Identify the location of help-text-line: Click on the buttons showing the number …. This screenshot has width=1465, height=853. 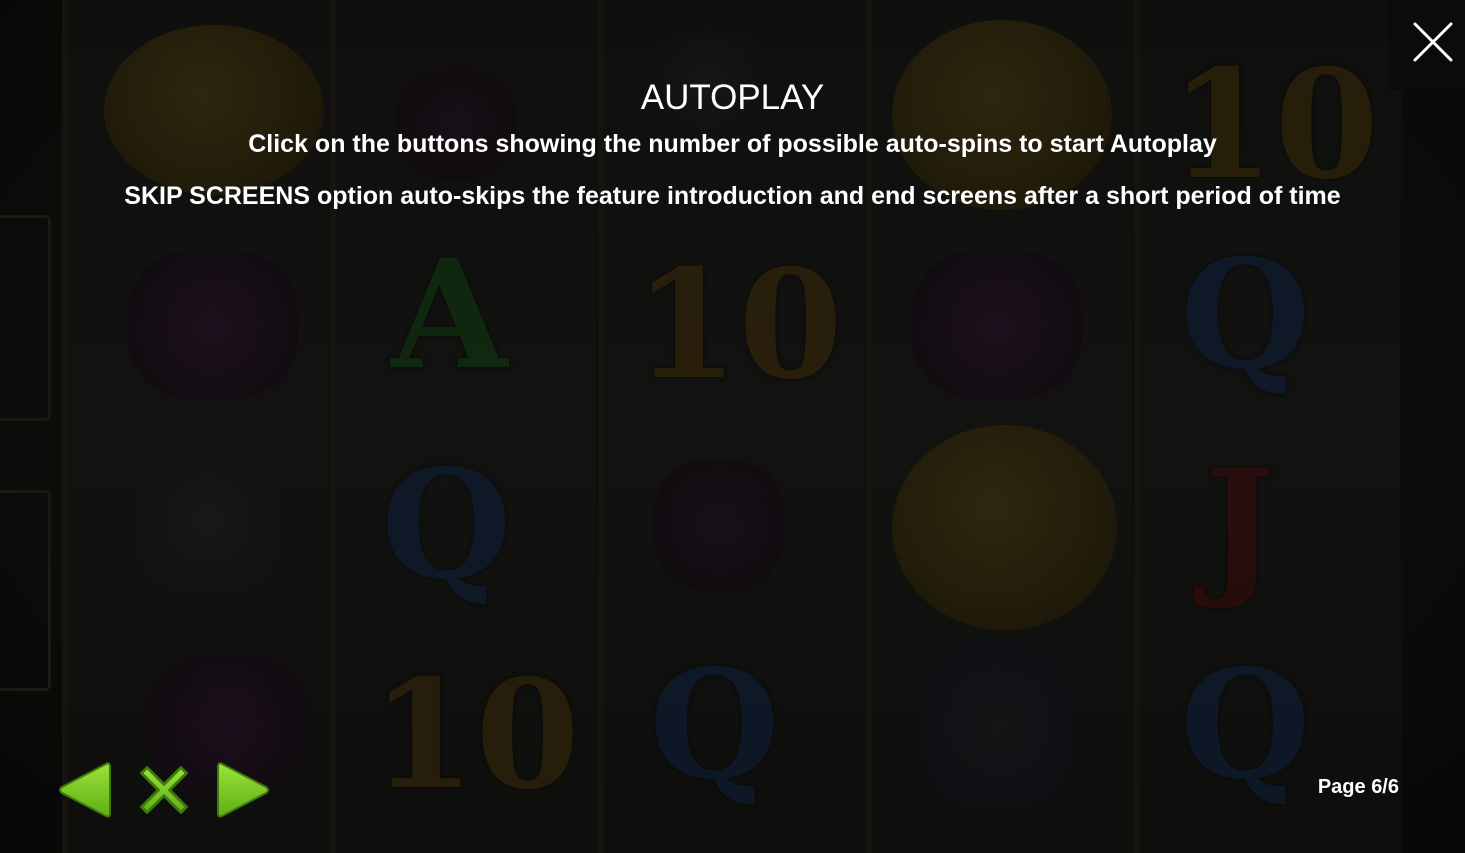
(732, 144).